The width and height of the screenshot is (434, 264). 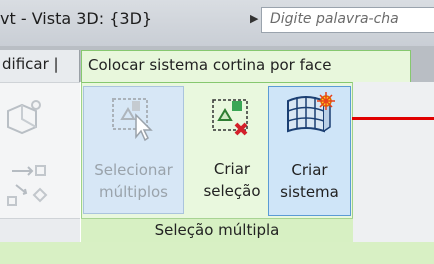 I want to click on select-multiple-label-1: Selecionar, so click(x=133, y=170).